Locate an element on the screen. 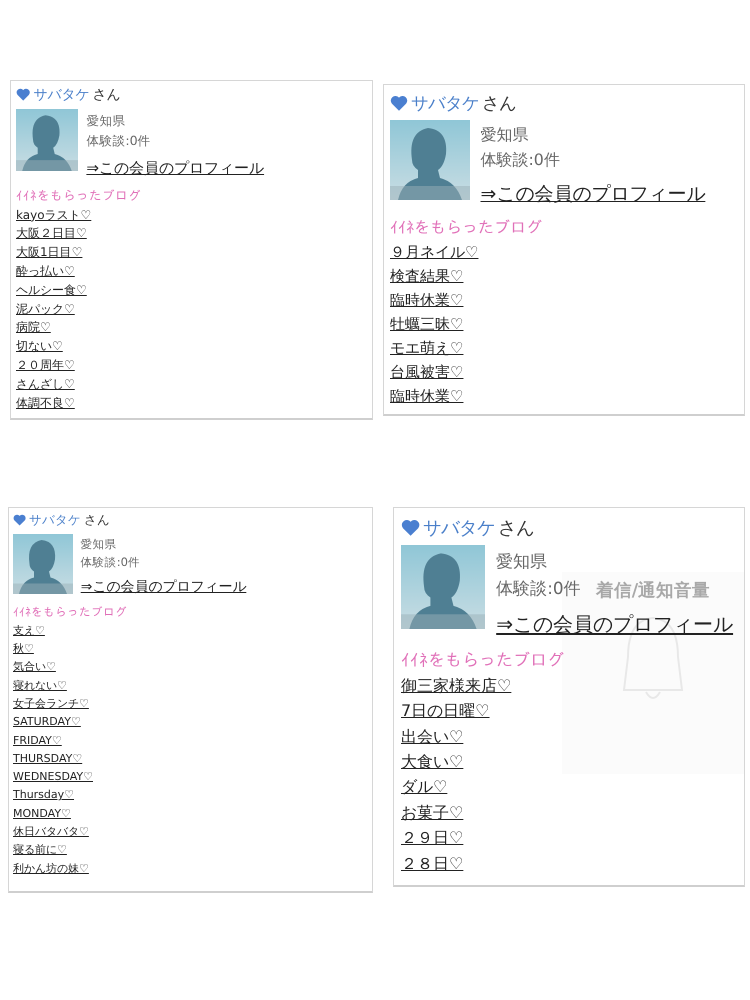 The height and width of the screenshot is (1000, 750). blog-link: 7日の日曜♡ is located at coordinates (445, 711).